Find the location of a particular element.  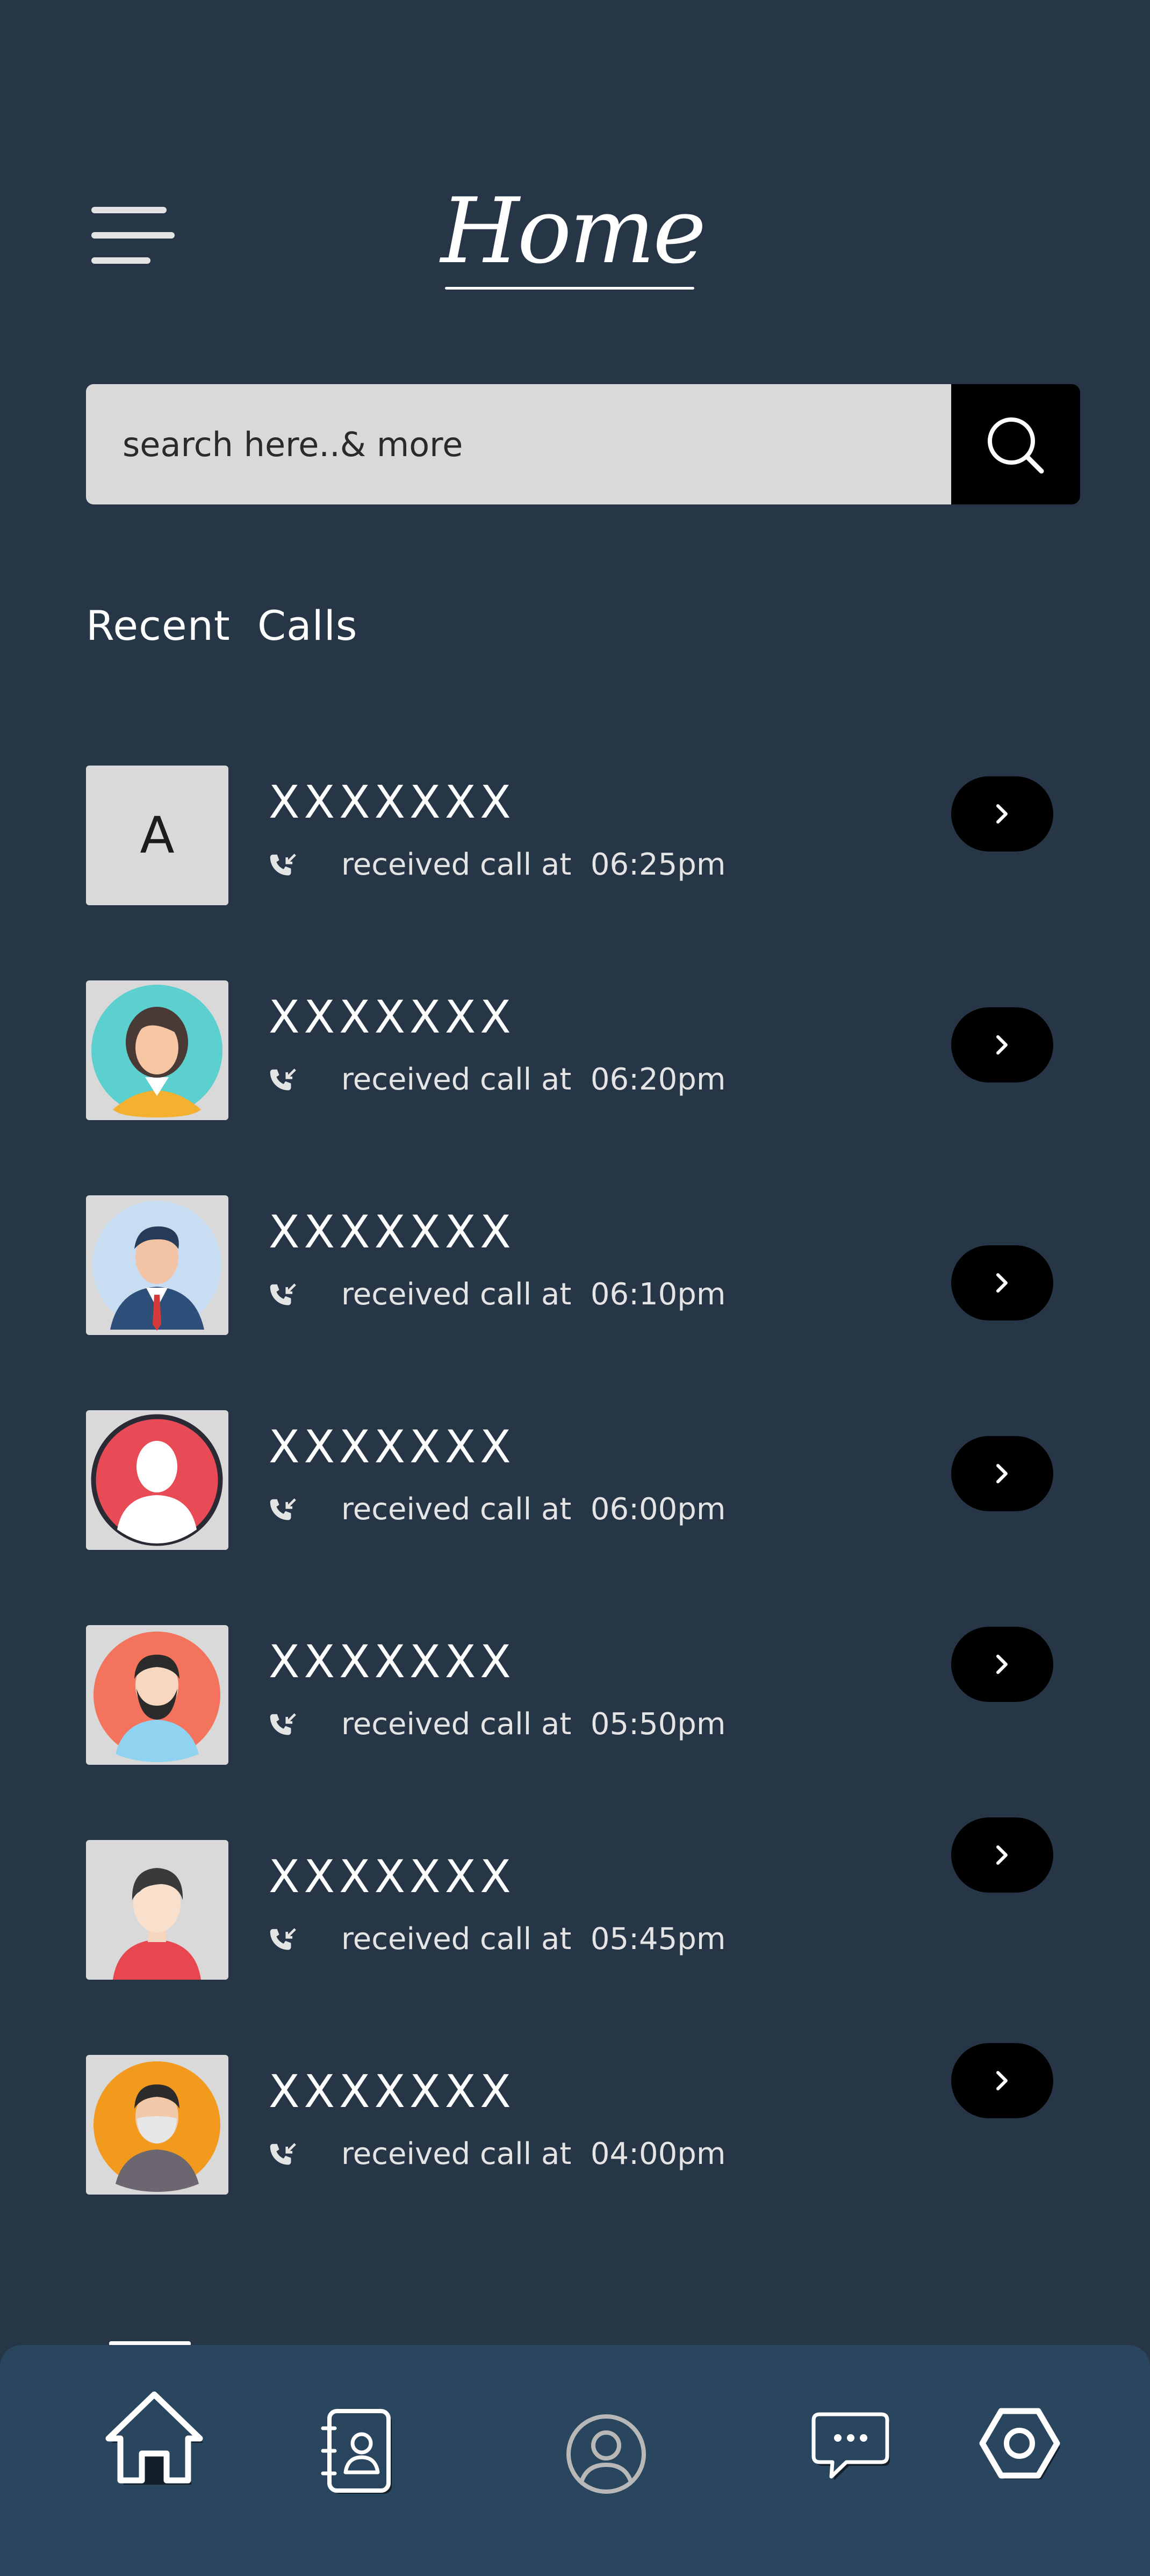

call-status: received call at 06:10pm is located at coordinates (533, 1295).